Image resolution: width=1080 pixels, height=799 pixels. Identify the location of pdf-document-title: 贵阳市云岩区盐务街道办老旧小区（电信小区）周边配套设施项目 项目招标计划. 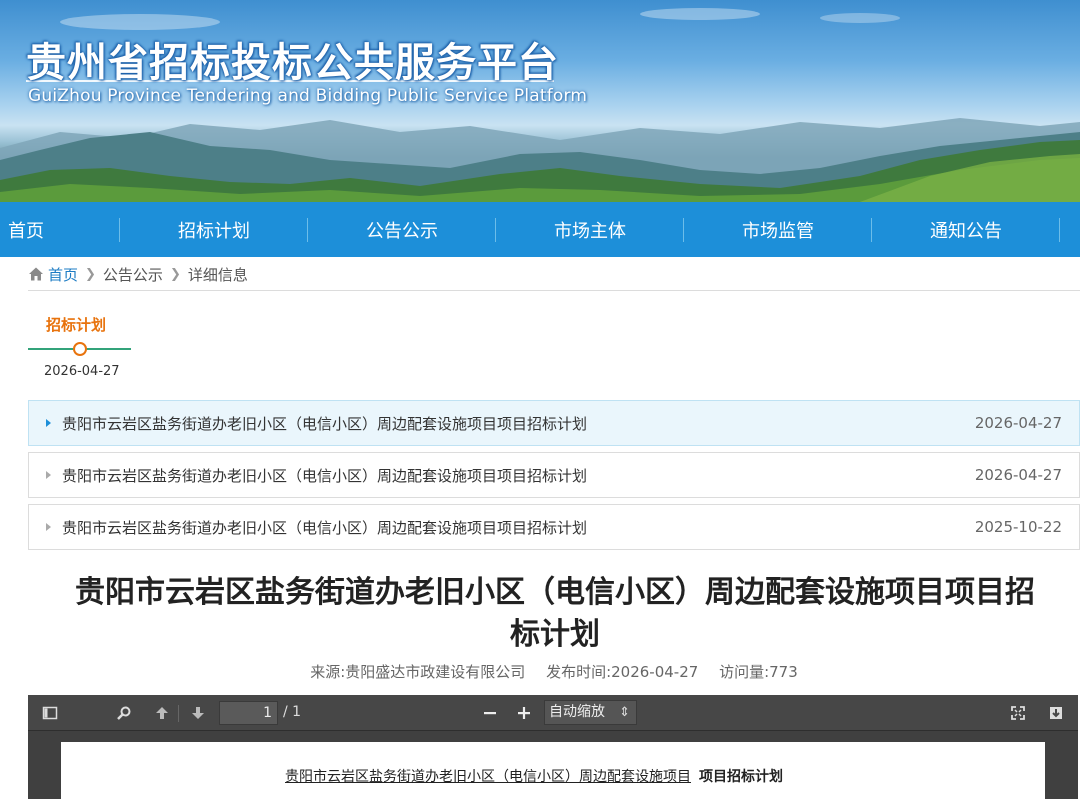
(530, 776).